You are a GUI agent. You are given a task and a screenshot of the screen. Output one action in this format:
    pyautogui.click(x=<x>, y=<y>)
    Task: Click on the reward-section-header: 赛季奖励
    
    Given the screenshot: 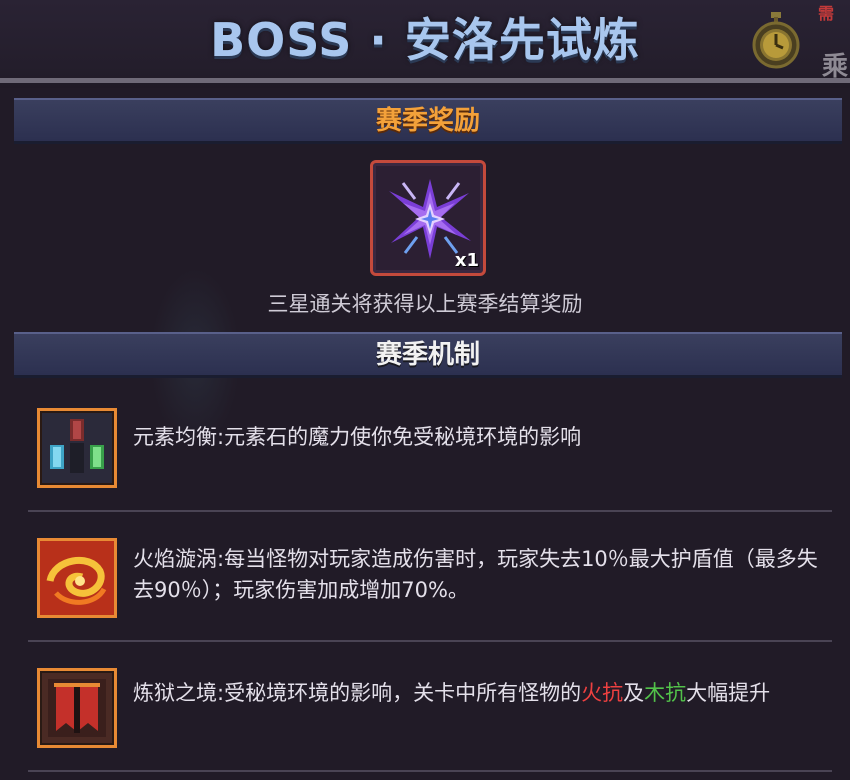 What is the action you would take?
    pyautogui.click(x=428, y=121)
    